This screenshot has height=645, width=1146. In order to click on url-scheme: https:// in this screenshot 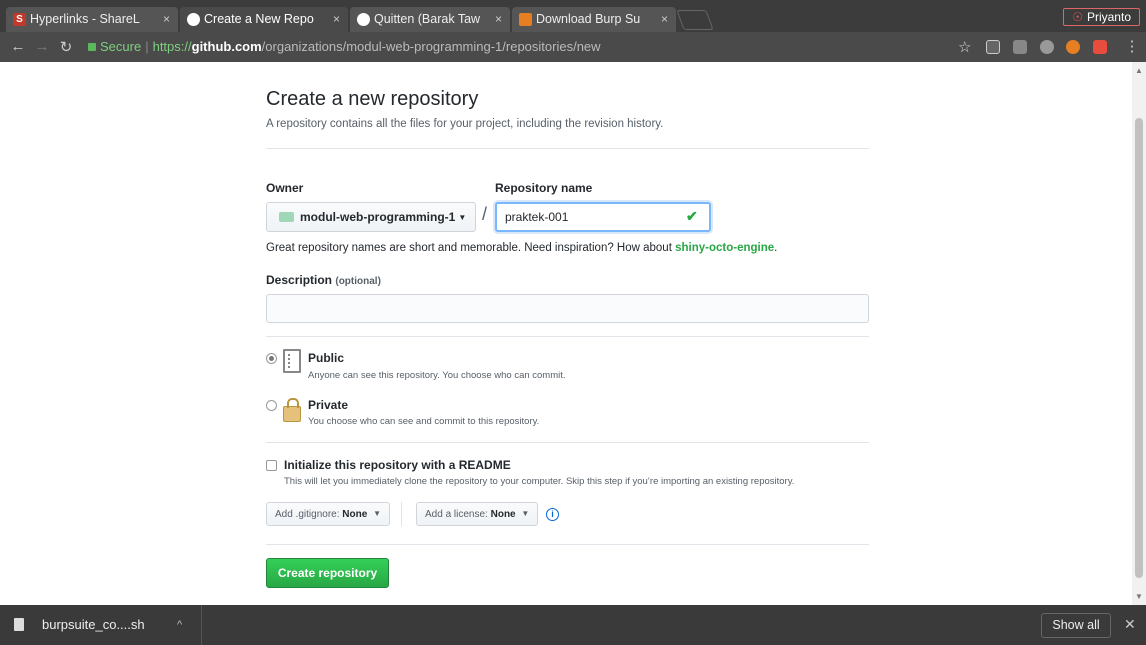, I will do `click(172, 46)`.